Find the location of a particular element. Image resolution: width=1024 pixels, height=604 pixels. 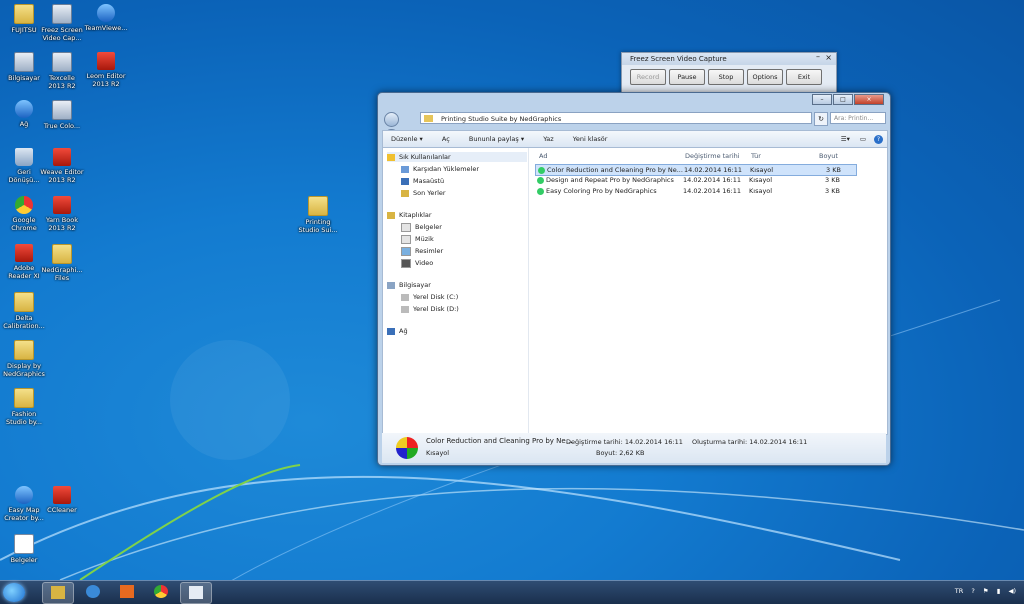

nav-documents: Belgeler is located at coordinates (421, 227).